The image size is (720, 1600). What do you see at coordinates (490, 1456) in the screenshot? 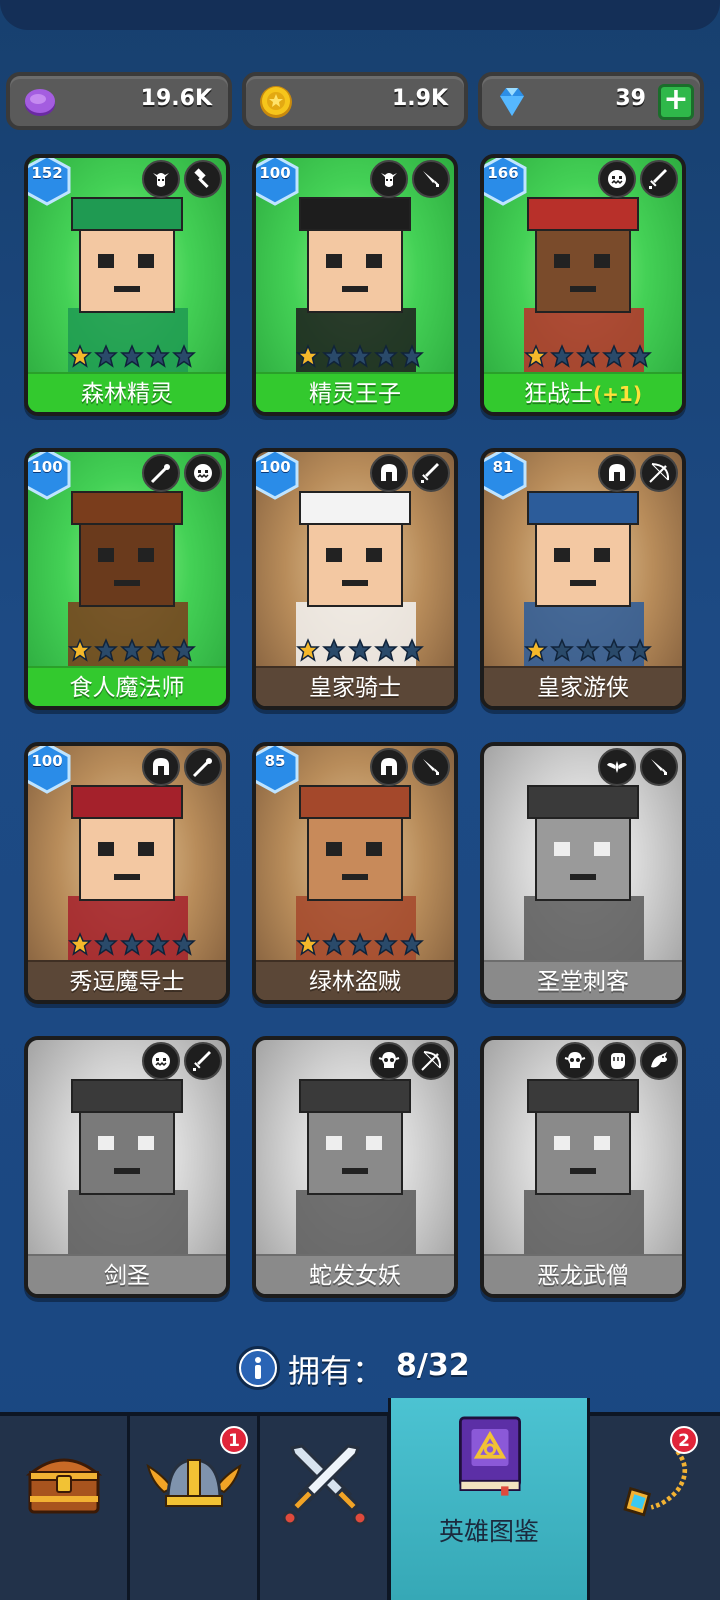
I see `hero-book-icon` at bounding box center [490, 1456].